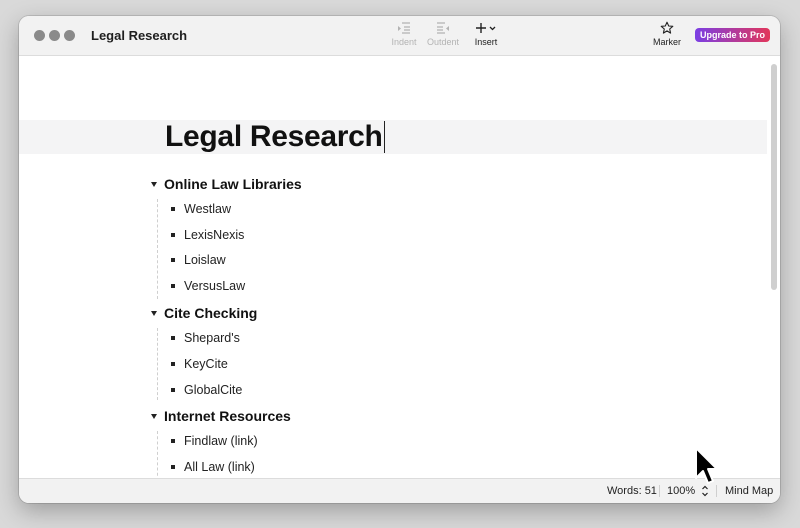  What do you see at coordinates (666, 42) in the screenshot?
I see `marker-label: Marker` at bounding box center [666, 42].